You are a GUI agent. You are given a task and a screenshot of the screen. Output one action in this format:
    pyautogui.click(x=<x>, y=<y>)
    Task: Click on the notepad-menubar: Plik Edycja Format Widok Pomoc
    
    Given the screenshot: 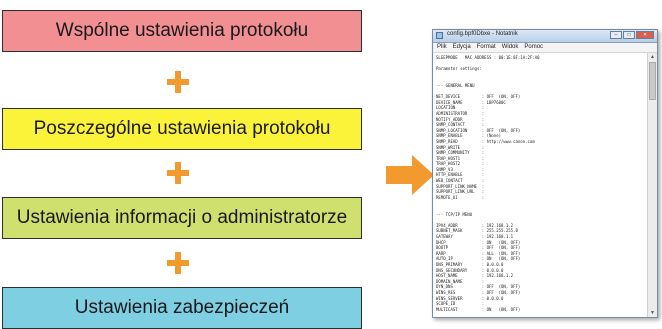 What is the action you would take?
    pyautogui.click(x=545, y=48)
    